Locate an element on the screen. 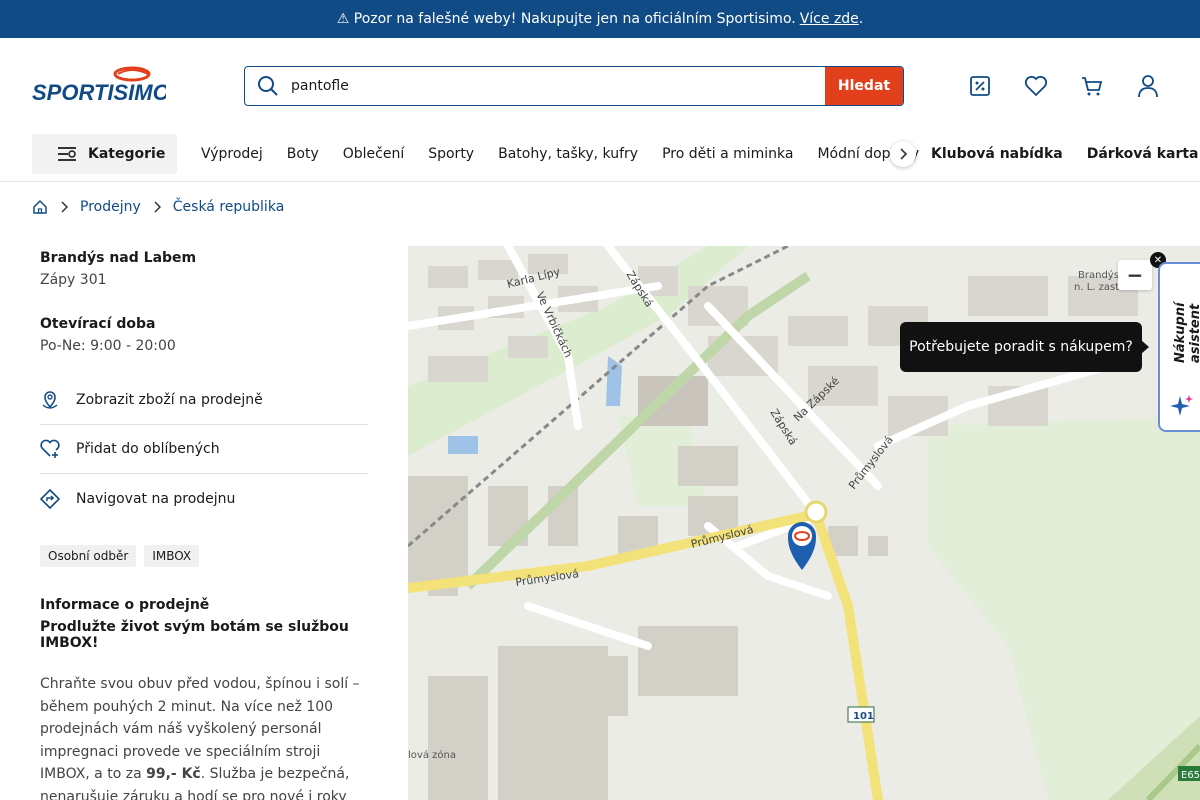 This screenshot has height=800, width=1200. cart-icon is located at coordinates (1092, 86).